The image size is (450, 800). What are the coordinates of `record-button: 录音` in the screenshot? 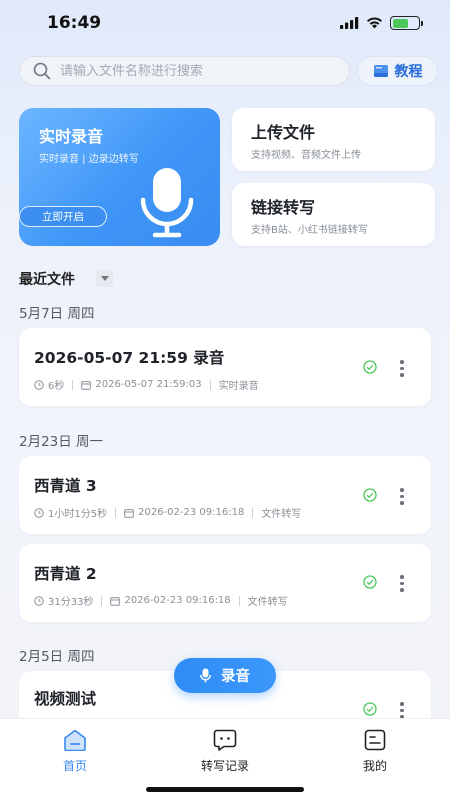 It's located at (225, 675).